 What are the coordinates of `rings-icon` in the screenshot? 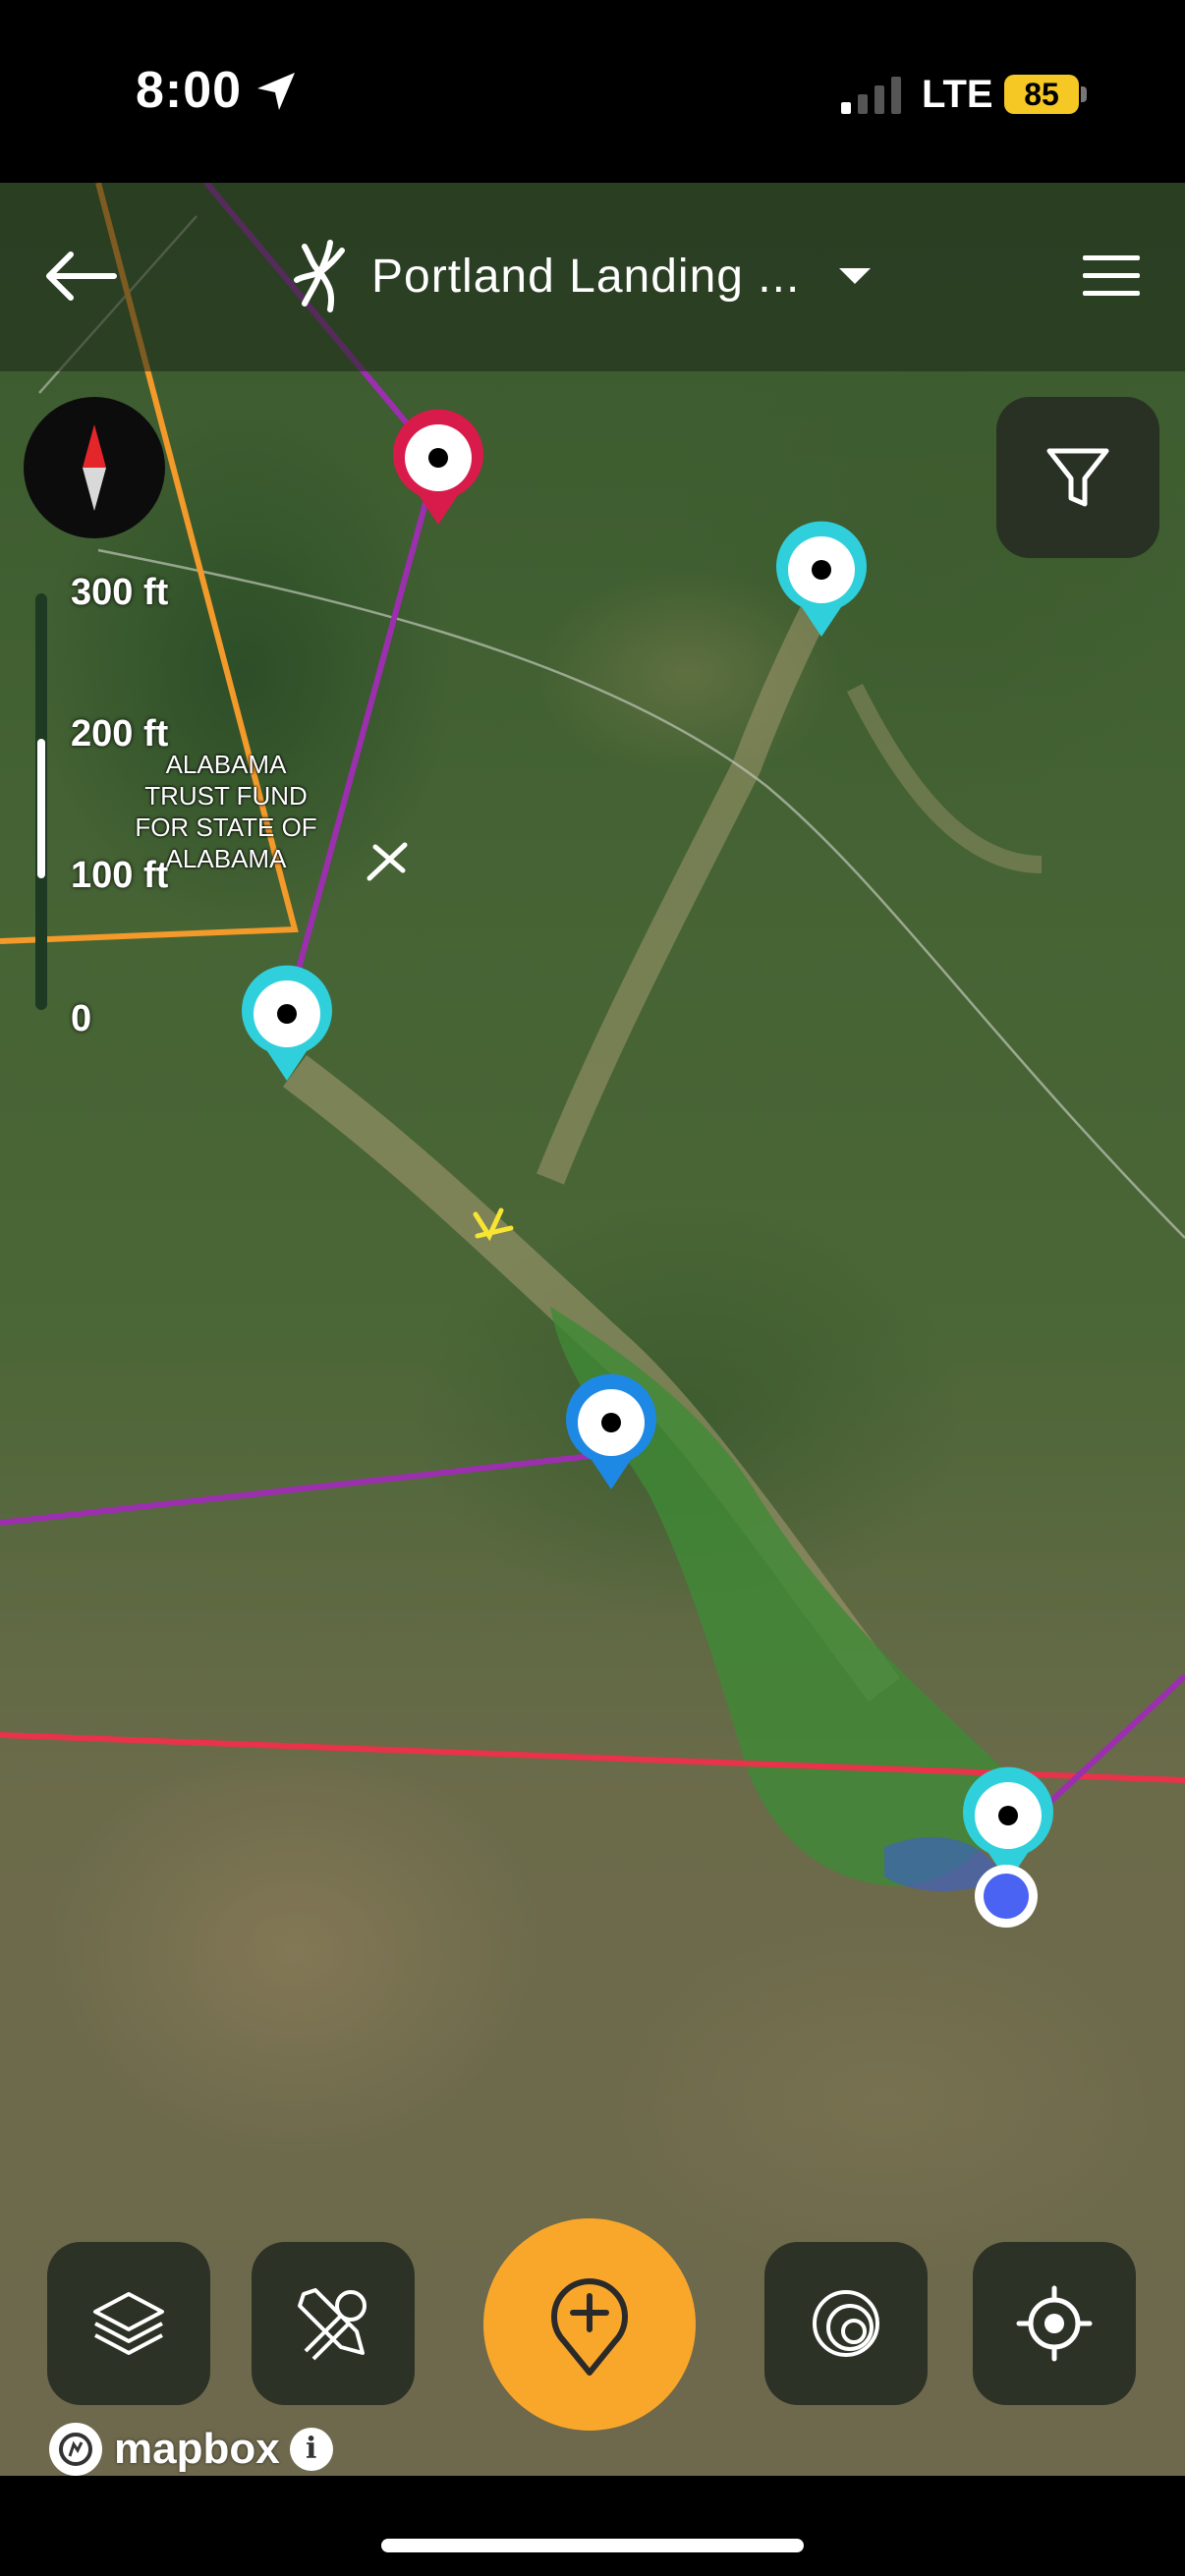 It's located at (846, 2323).